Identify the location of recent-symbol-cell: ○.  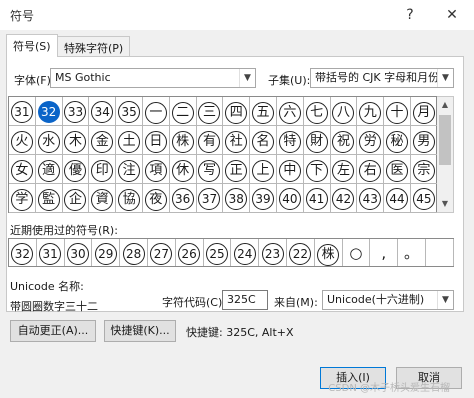
(357, 252).